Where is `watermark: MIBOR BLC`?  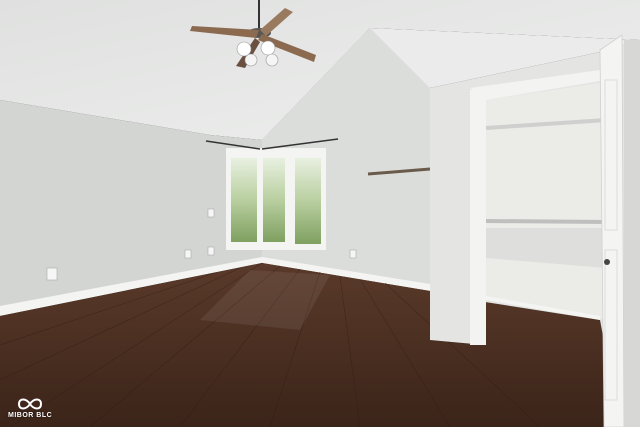
watermark: MIBOR BLC is located at coordinates (30, 408).